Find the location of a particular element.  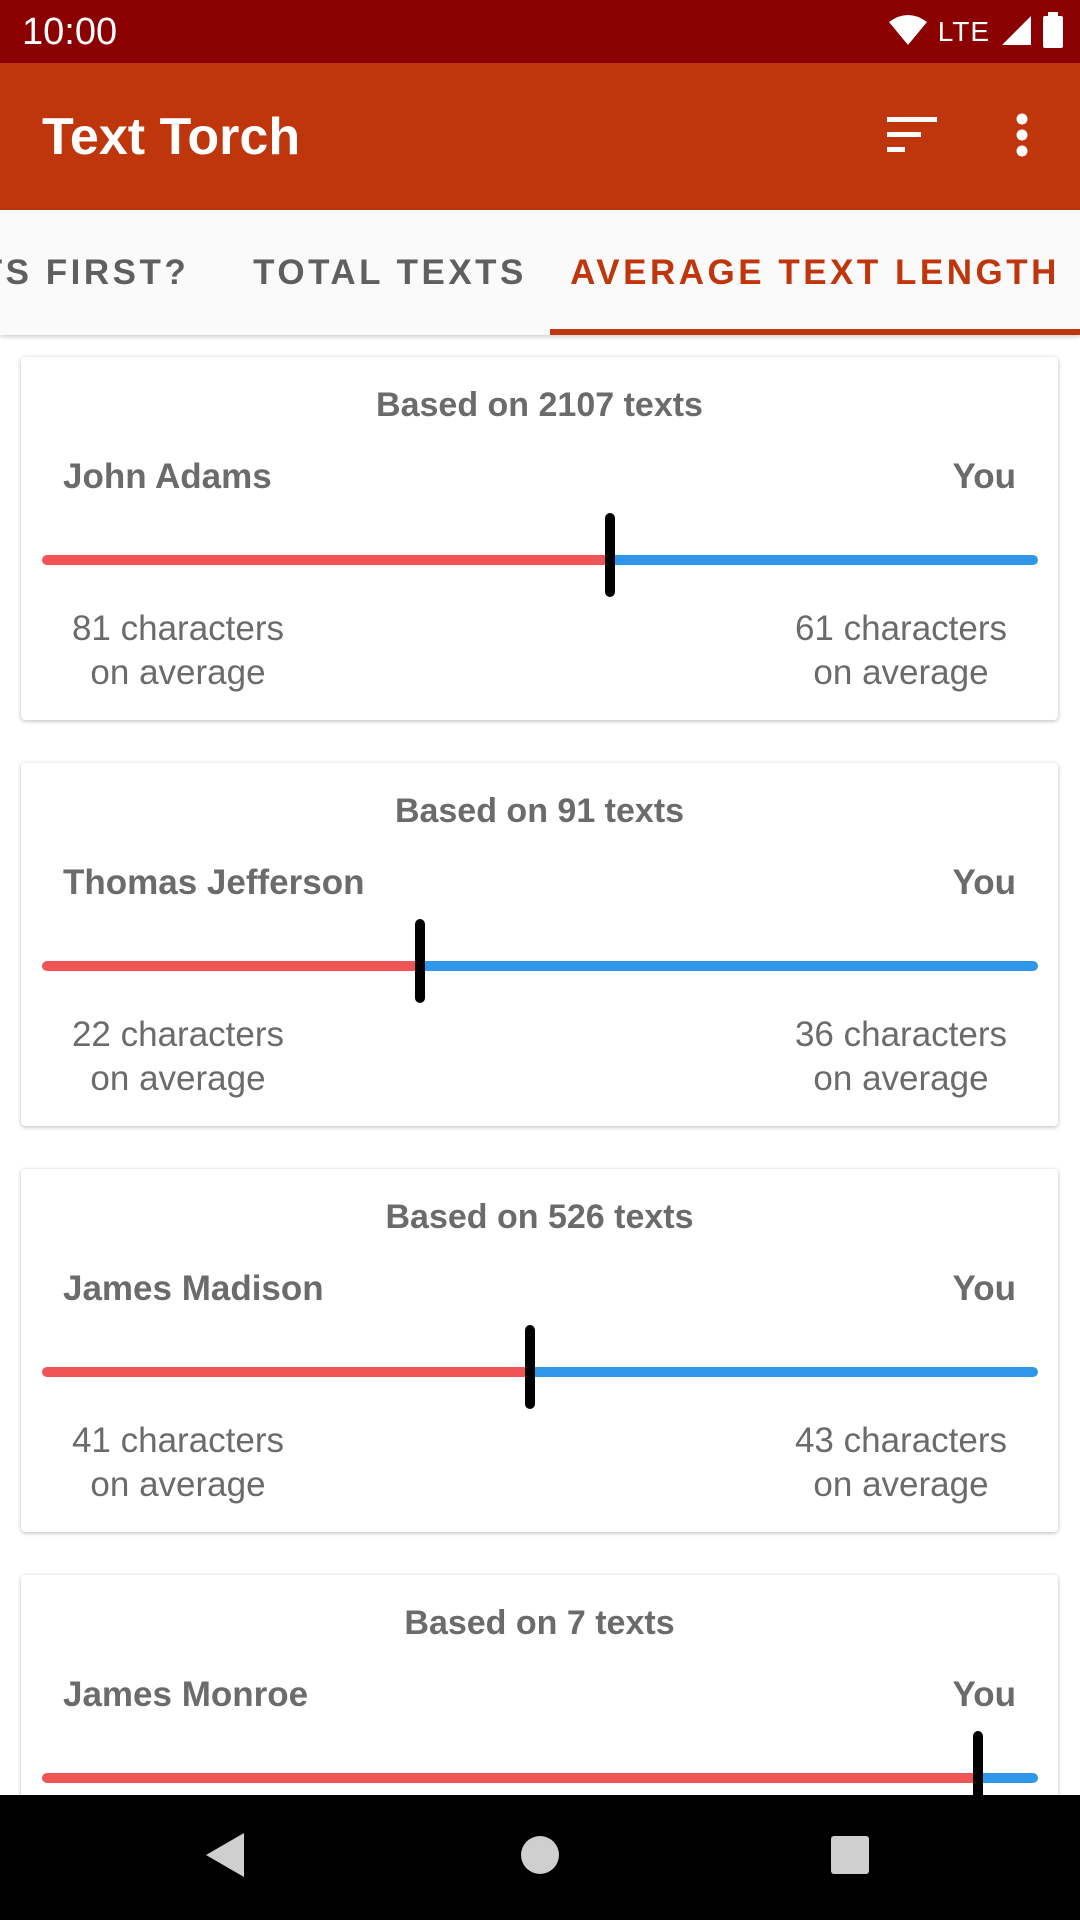

card-title: Based on 2107 texts is located at coordinates (539, 405).